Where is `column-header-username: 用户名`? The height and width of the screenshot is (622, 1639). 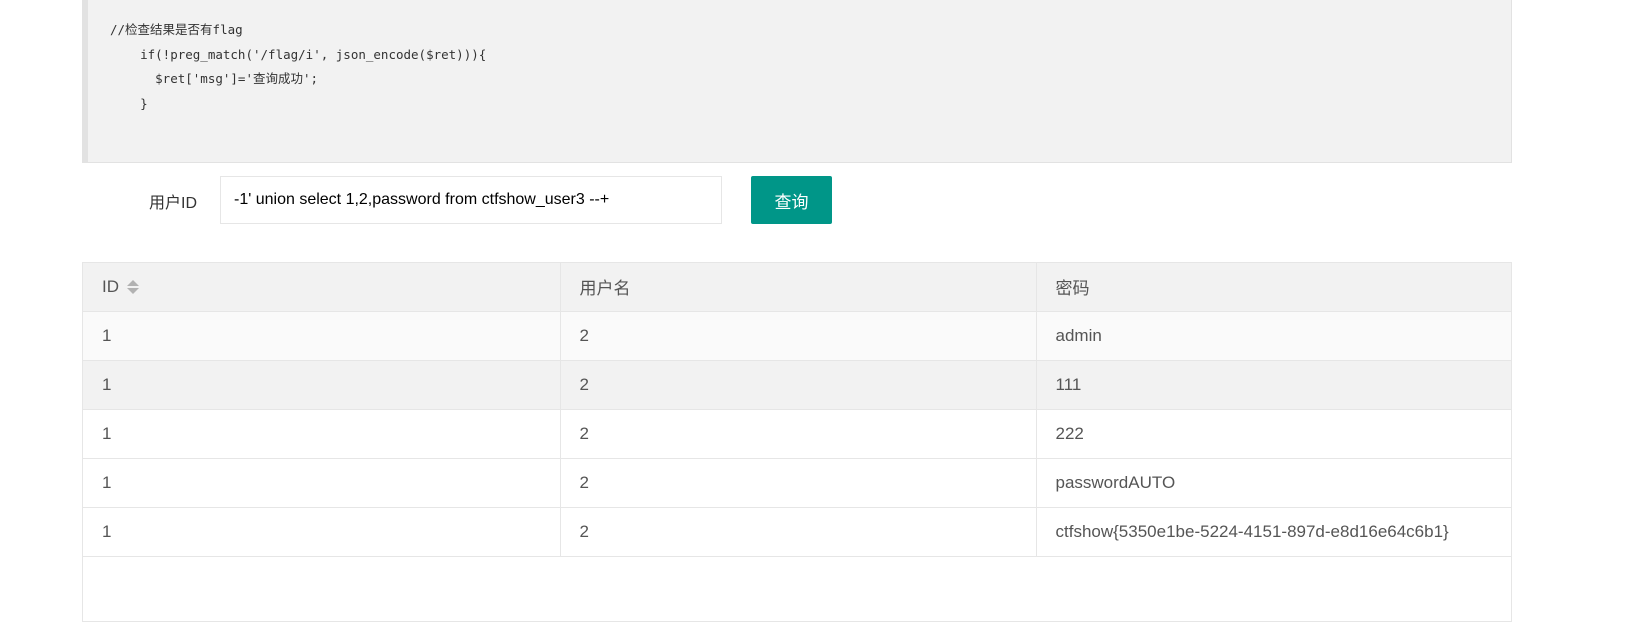
column-header-username: 用户名 is located at coordinates (798, 287).